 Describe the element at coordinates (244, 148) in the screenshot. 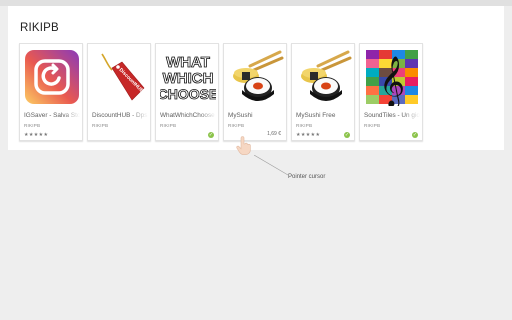

I see `hand-pointer-cursor-icon` at that location.